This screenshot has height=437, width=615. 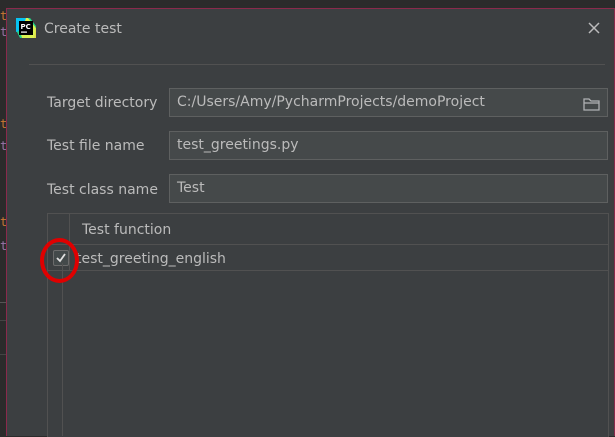 I want to click on pycharm-icon: PC, so click(x=26, y=28).